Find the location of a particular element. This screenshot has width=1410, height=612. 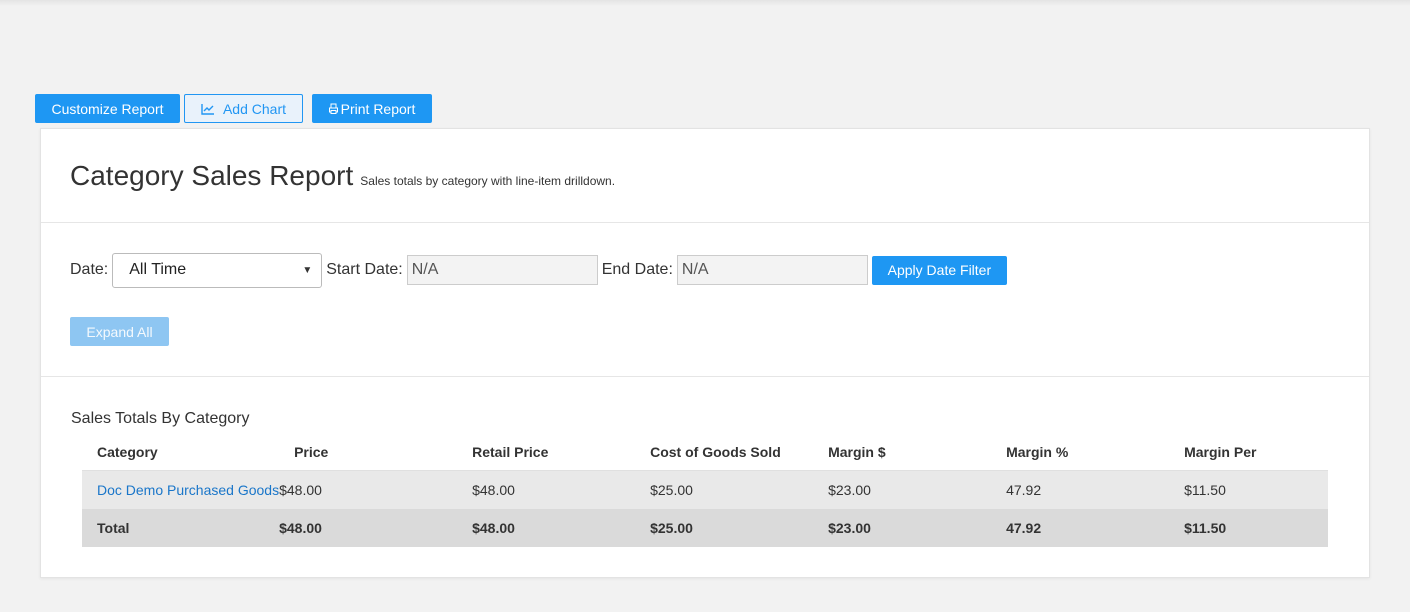

margin-percent-cell: 47.92 is located at coordinates (1024, 489).